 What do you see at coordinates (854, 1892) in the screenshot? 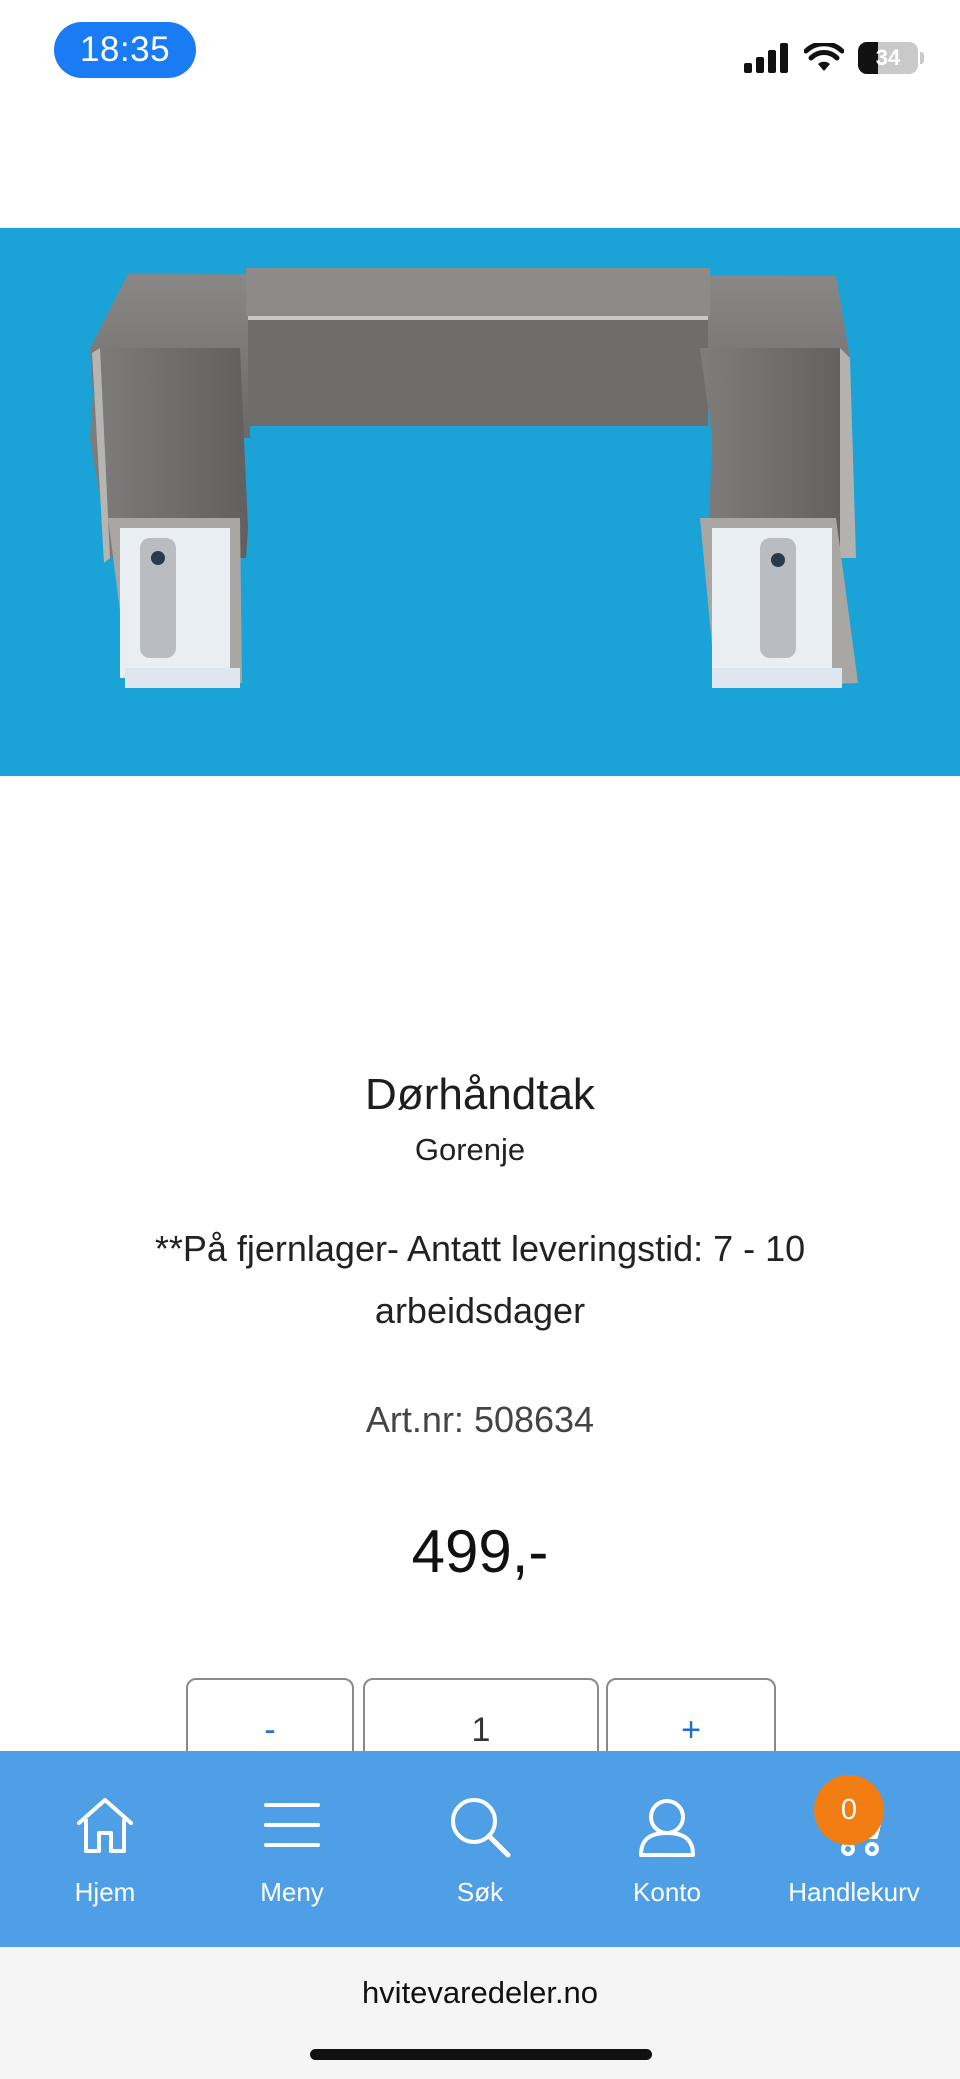
I see `nav-label-handlekurv: Handlekurv` at bounding box center [854, 1892].